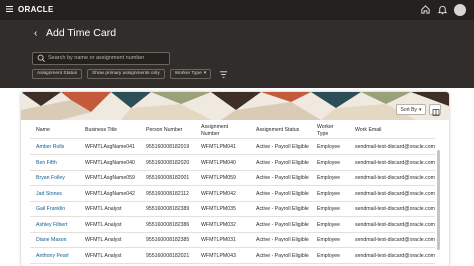 Image resolution: width=474 pixels, height=266 pixels. I want to click on cell-business-title: WFMTLAsgName042, so click(110, 193).